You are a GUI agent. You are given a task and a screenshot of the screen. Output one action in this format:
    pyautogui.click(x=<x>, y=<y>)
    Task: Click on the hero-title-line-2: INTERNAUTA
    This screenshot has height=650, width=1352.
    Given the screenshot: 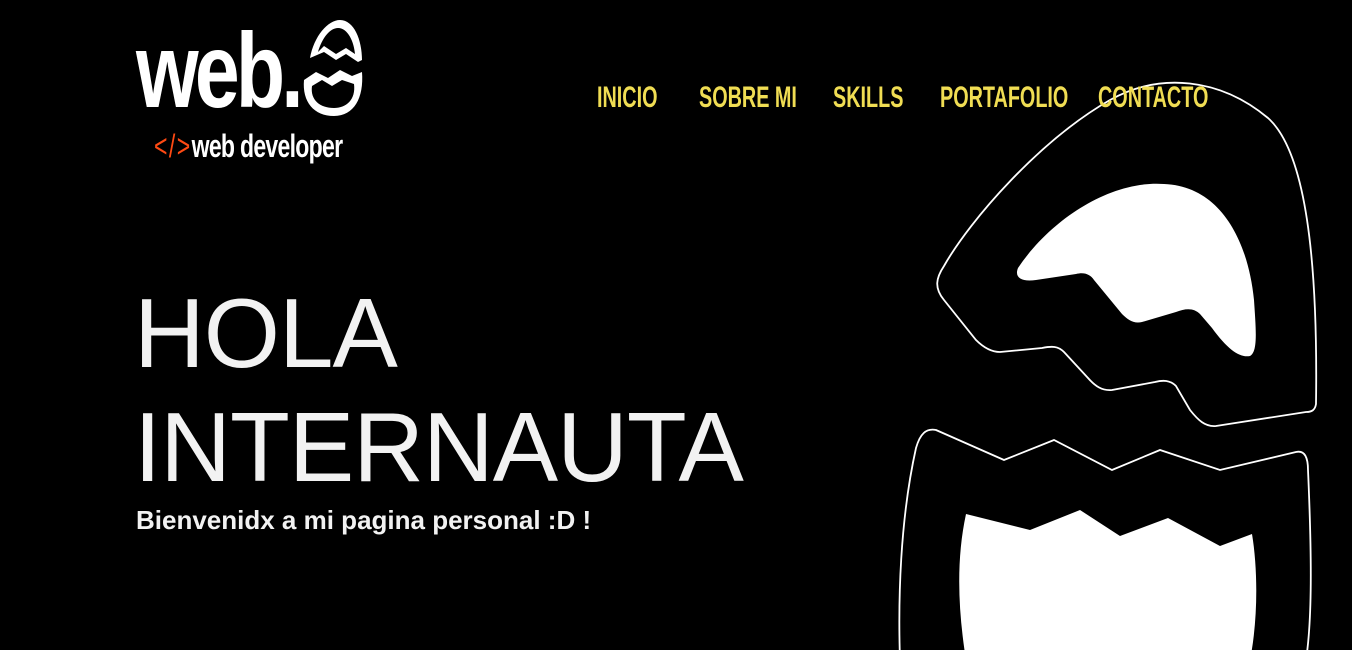 What is the action you would take?
    pyautogui.click(x=439, y=447)
    